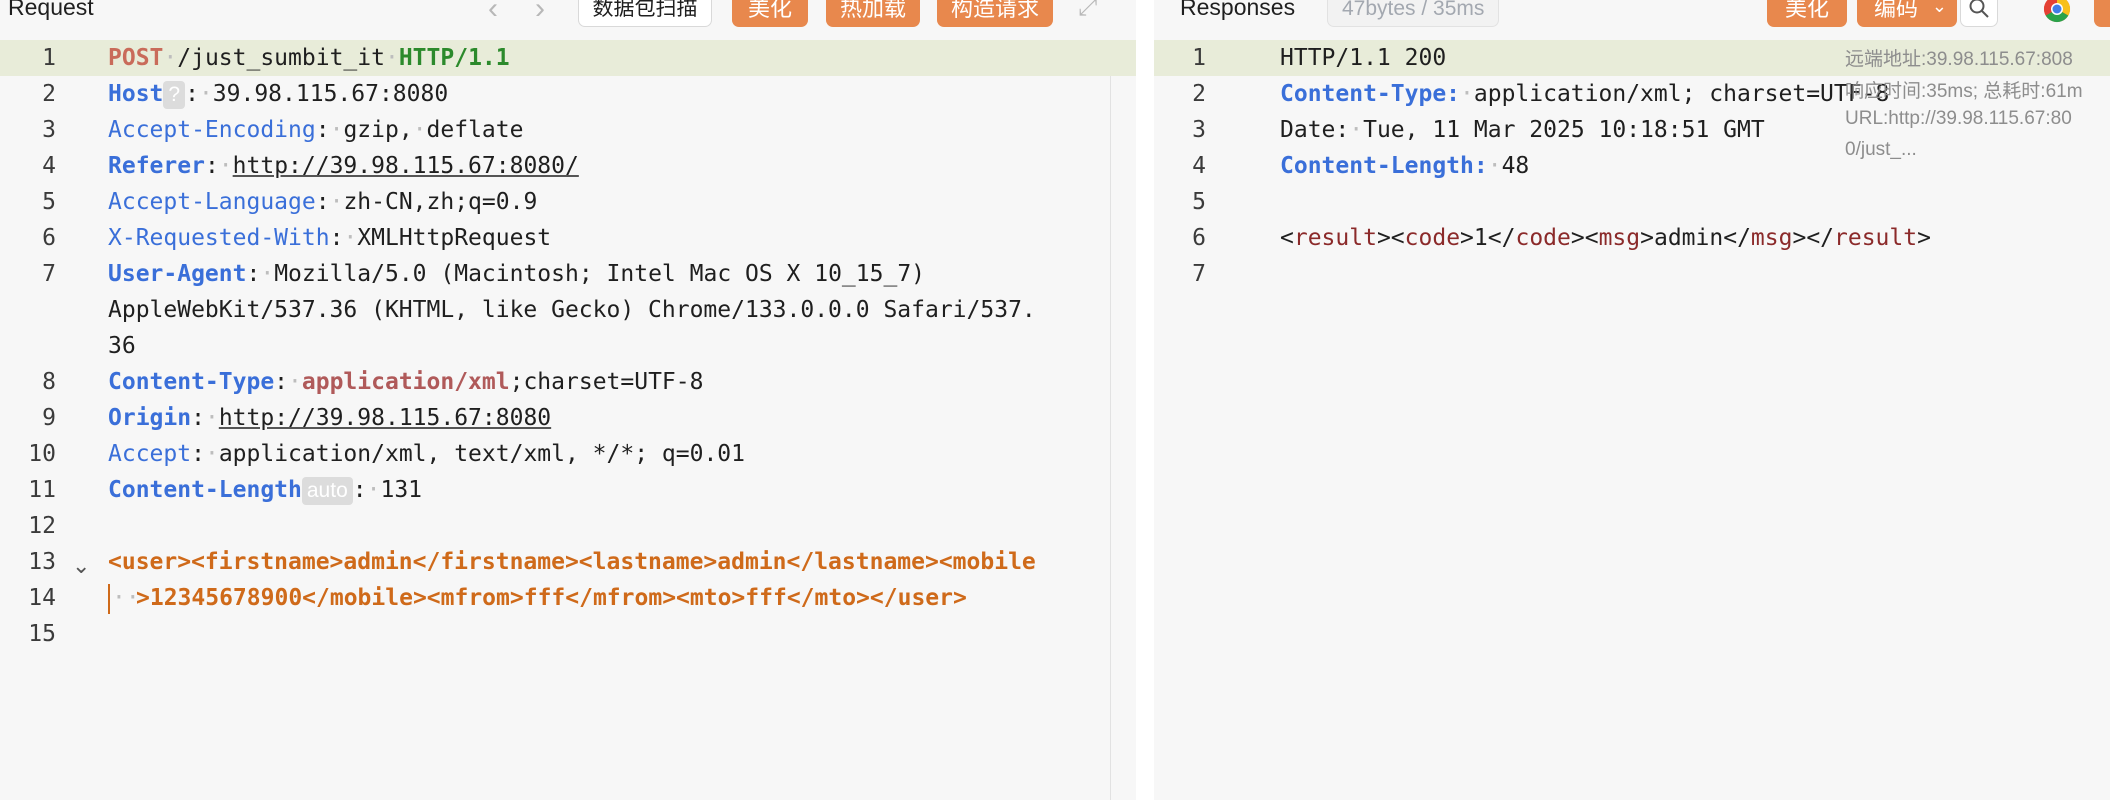 The image size is (2110, 800). What do you see at coordinates (1413, 13) in the screenshot?
I see `response-stats-badge: 47bytes / 35ms` at bounding box center [1413, 13].